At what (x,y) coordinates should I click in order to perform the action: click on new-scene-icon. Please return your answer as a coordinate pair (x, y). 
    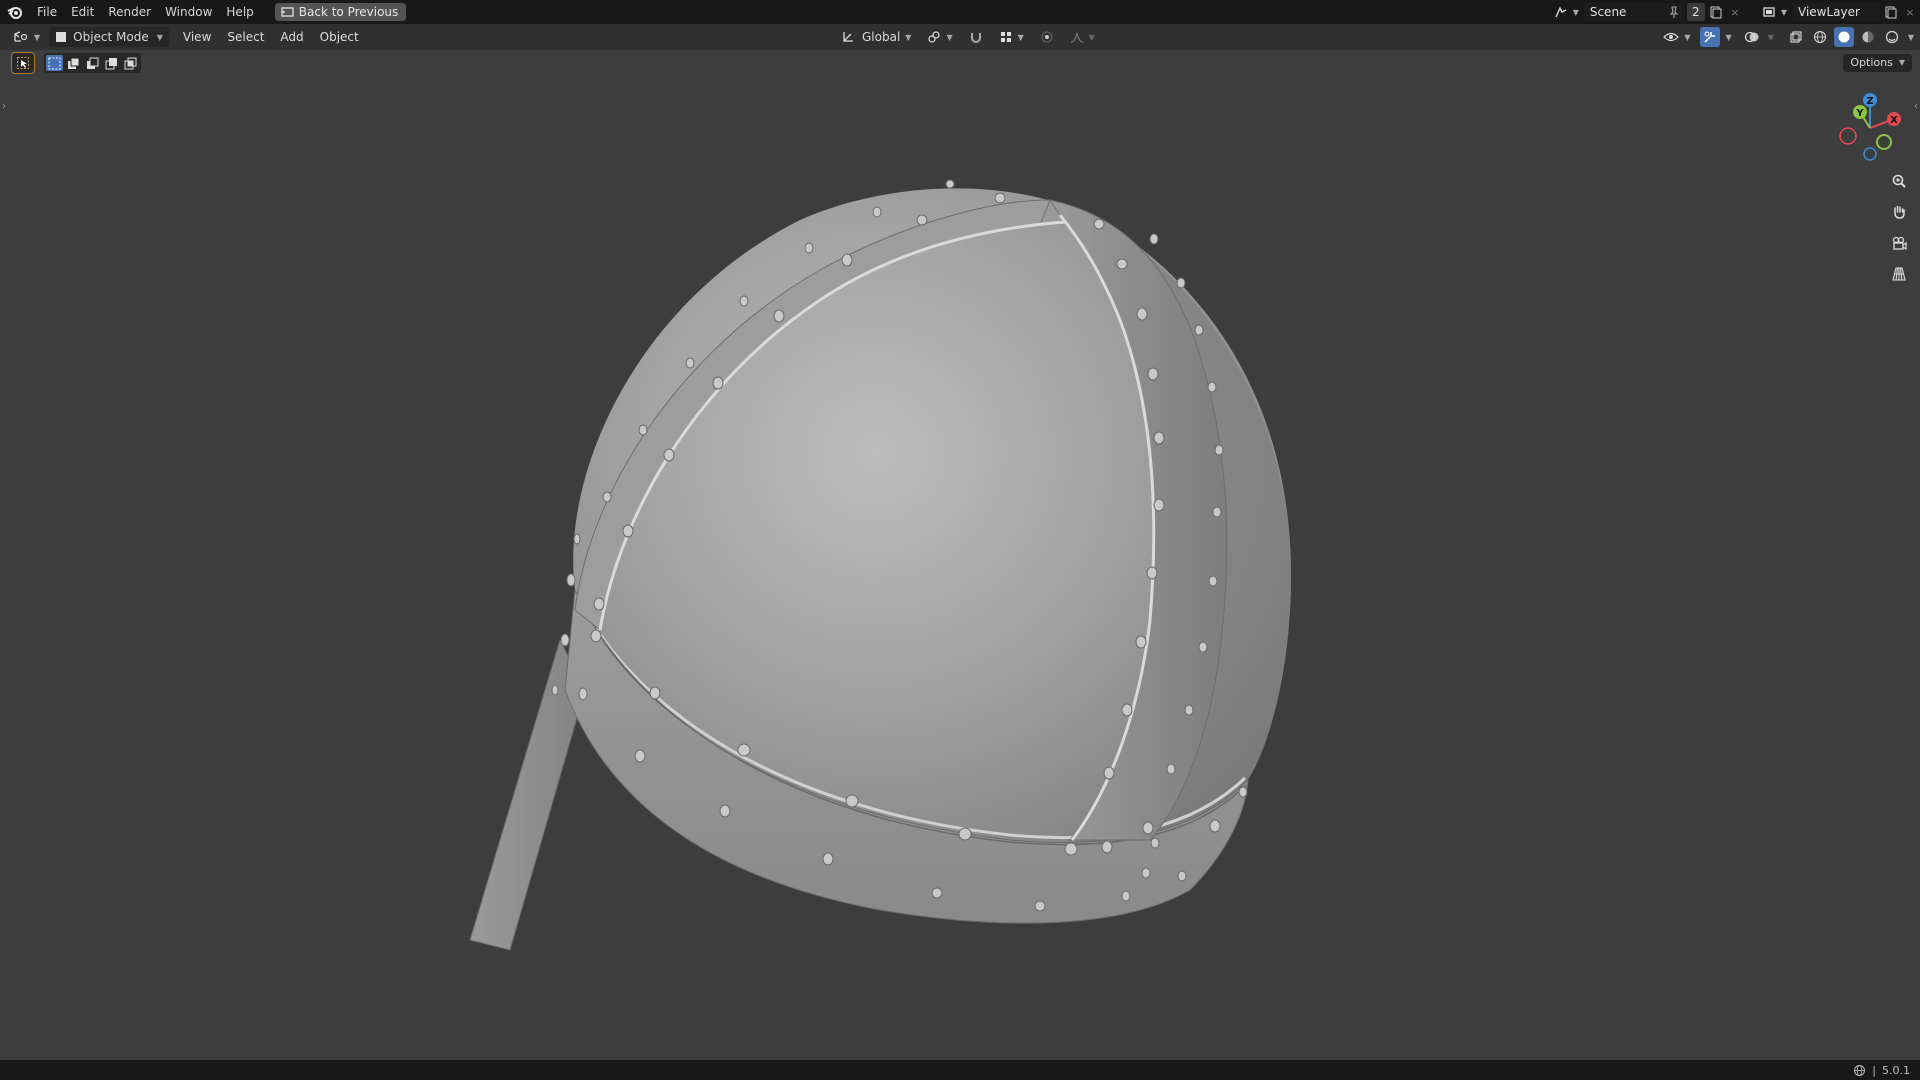
    Looking at the image, I should click on (1715, 12).